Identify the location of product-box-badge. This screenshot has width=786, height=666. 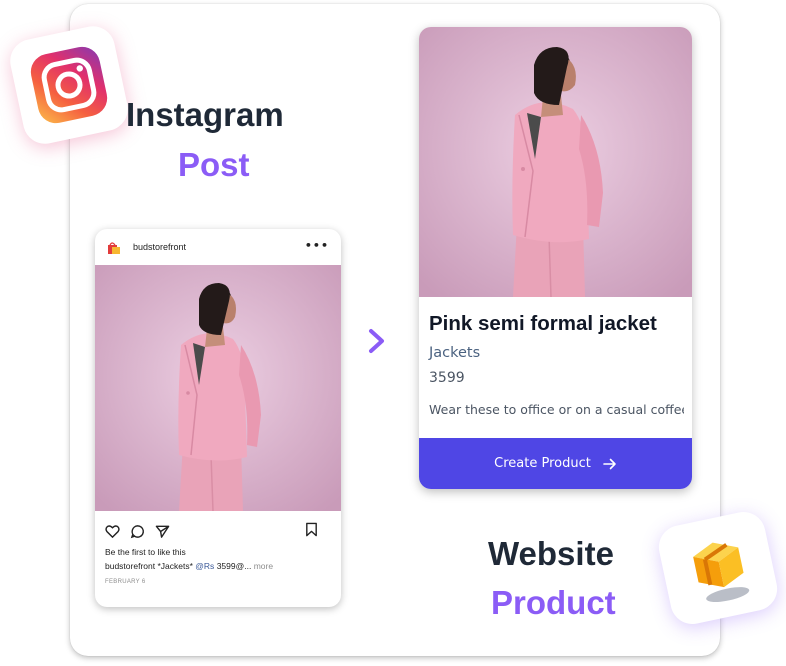
(718, 568).